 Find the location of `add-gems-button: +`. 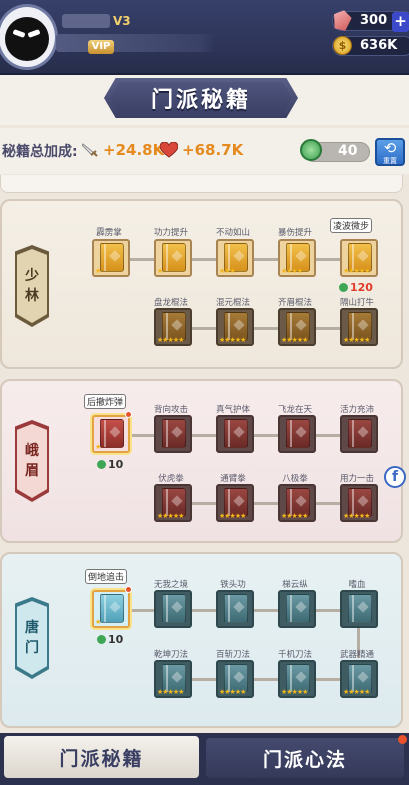

add-gems-button: + is located at coordinates (400, 22).